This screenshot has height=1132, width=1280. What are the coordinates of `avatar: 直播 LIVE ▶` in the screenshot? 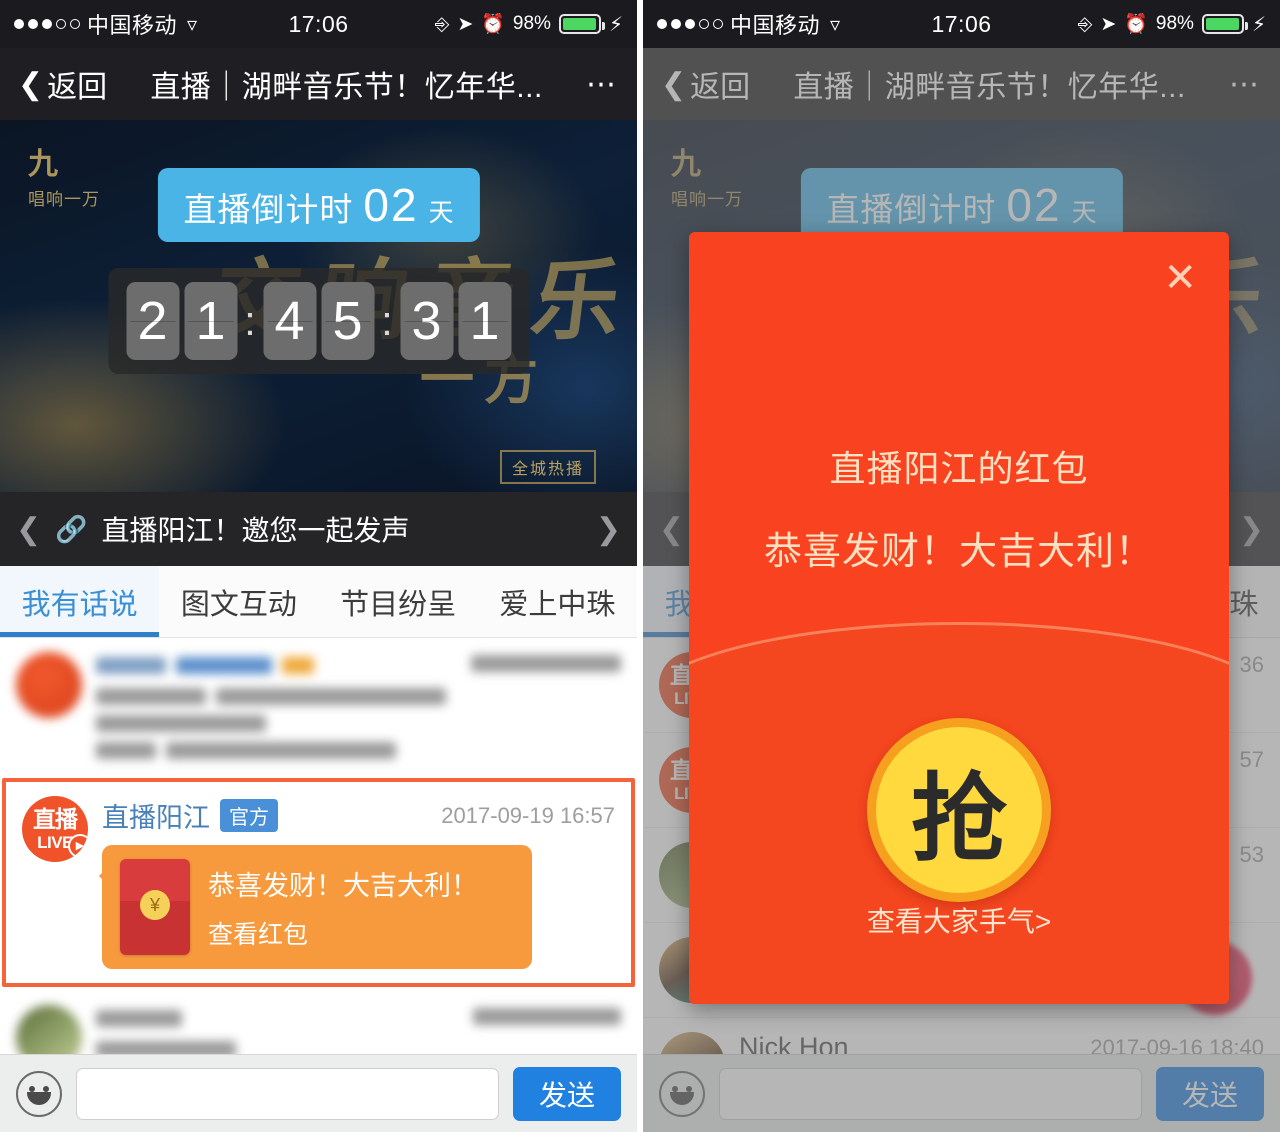 It's located at (55, 829).